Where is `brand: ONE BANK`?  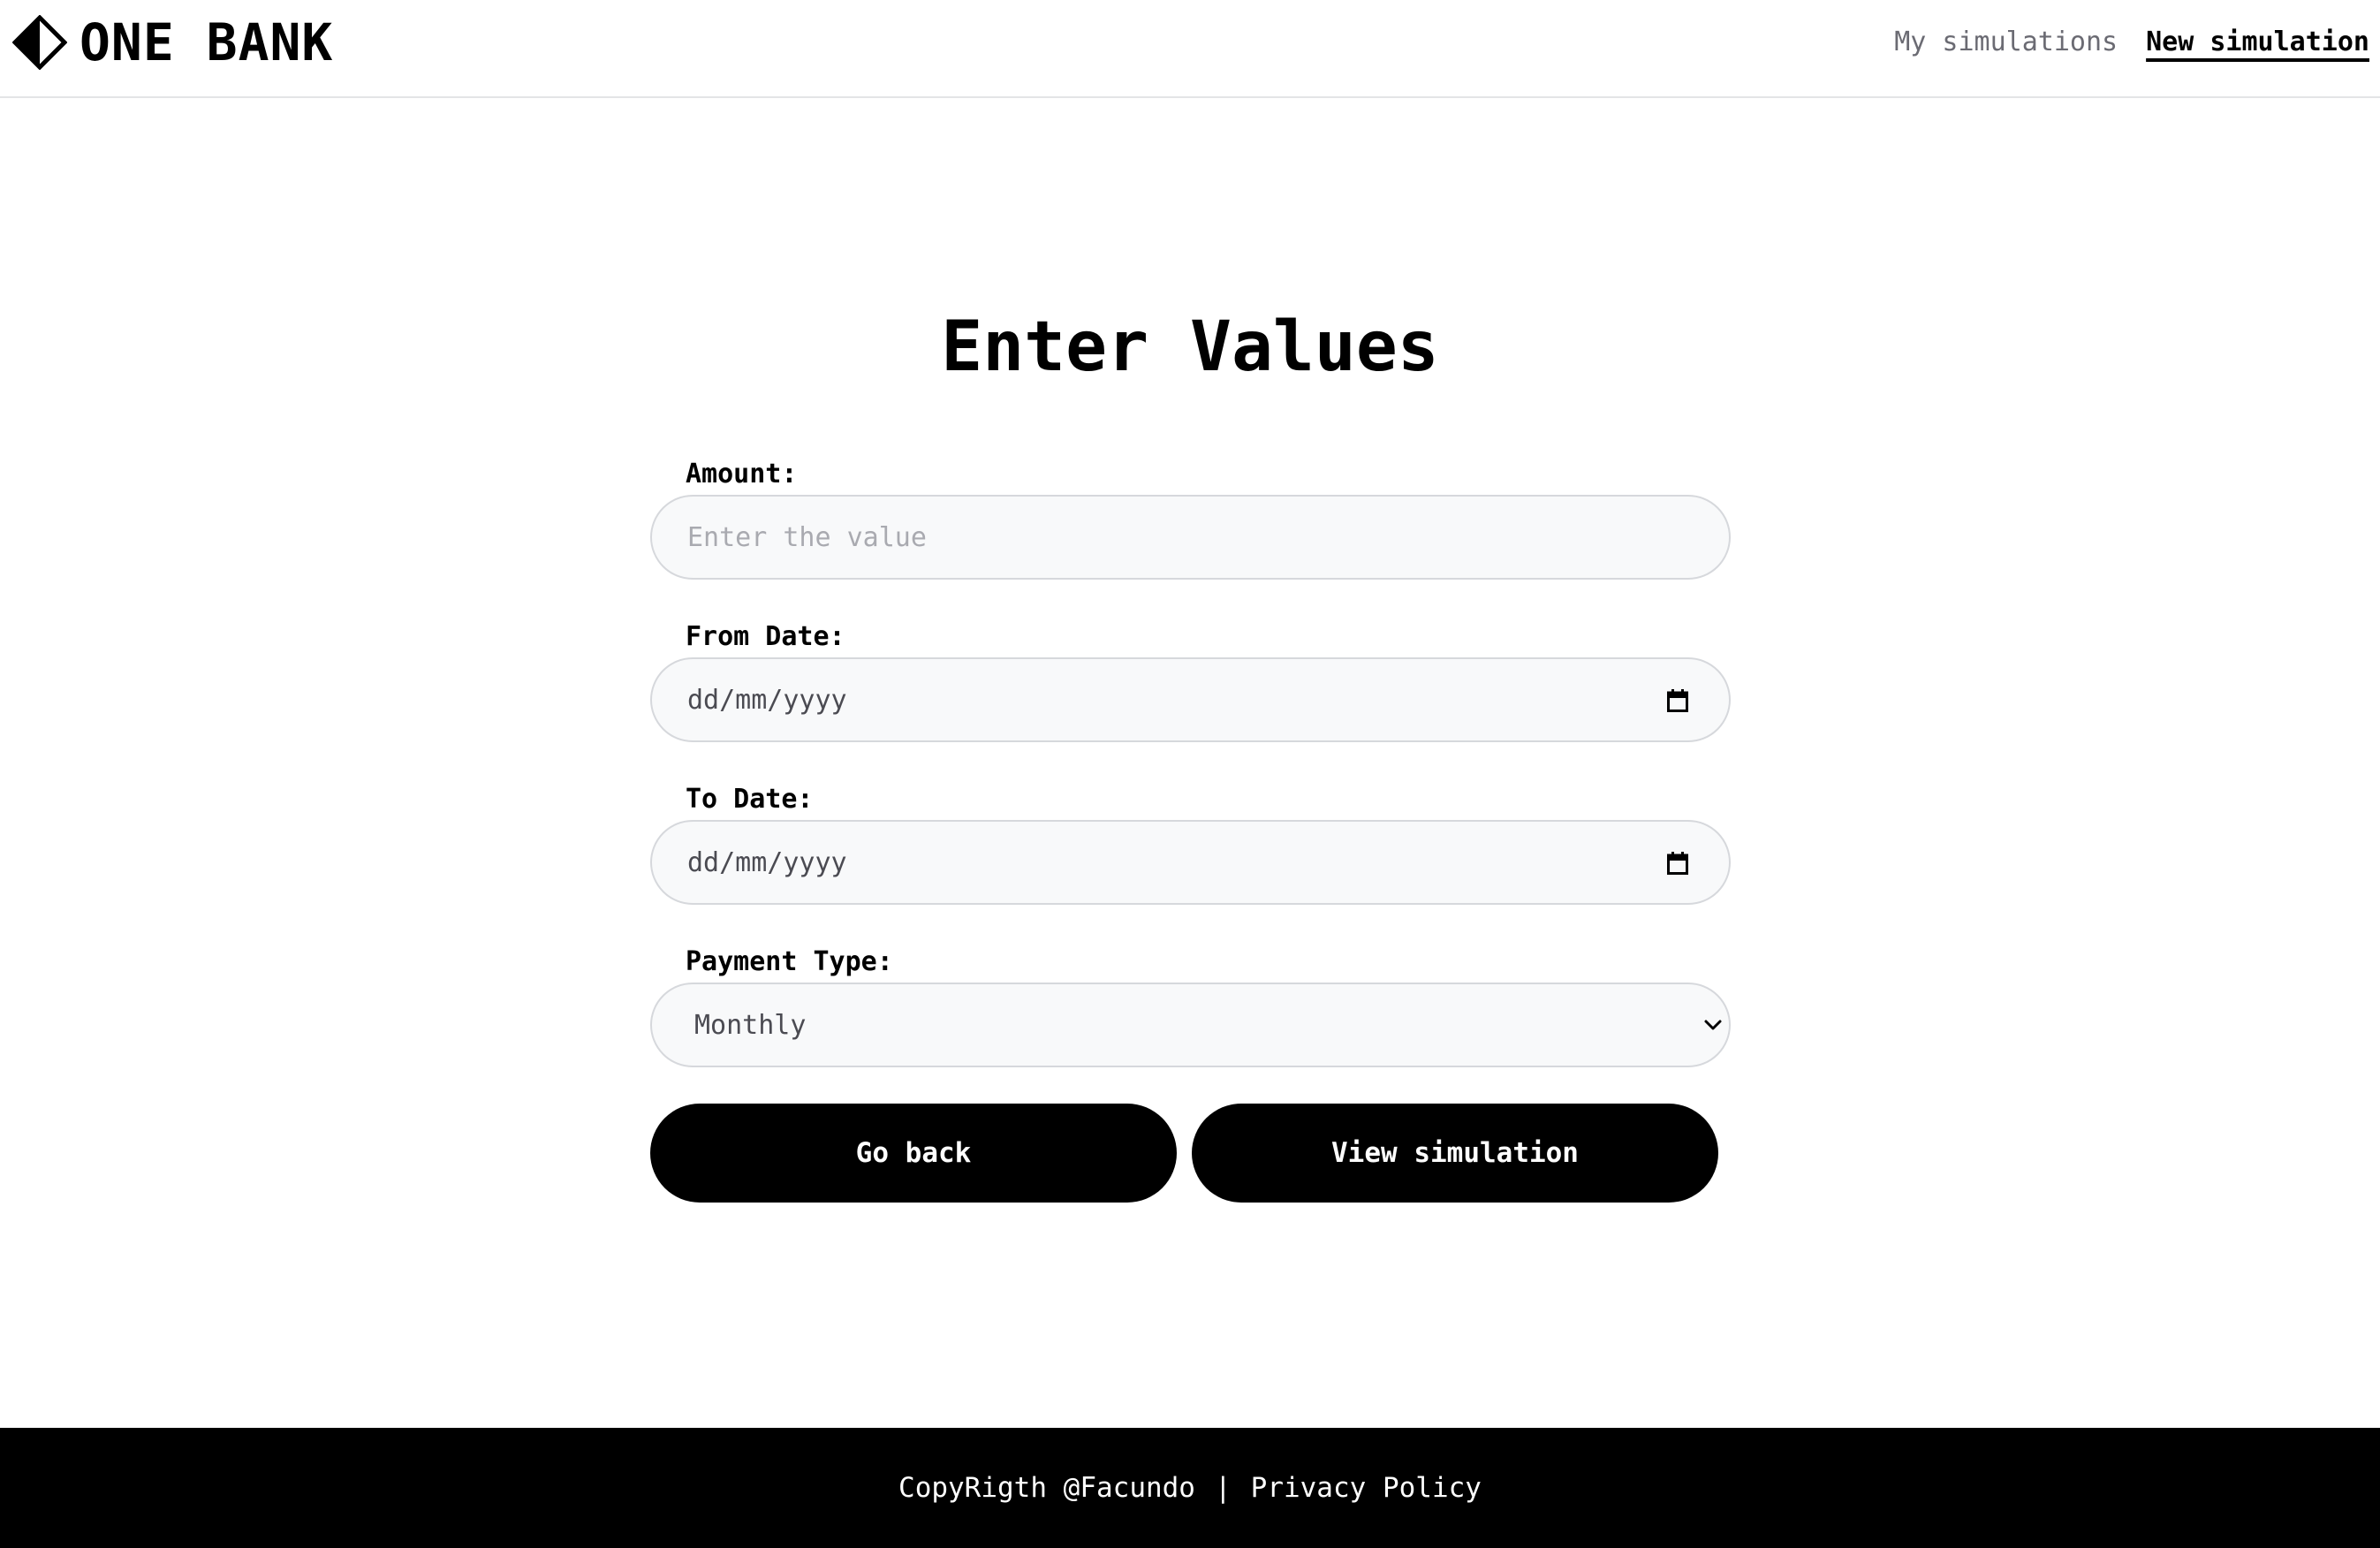
brand: ONE BANK is located at coordinates (172, 42).